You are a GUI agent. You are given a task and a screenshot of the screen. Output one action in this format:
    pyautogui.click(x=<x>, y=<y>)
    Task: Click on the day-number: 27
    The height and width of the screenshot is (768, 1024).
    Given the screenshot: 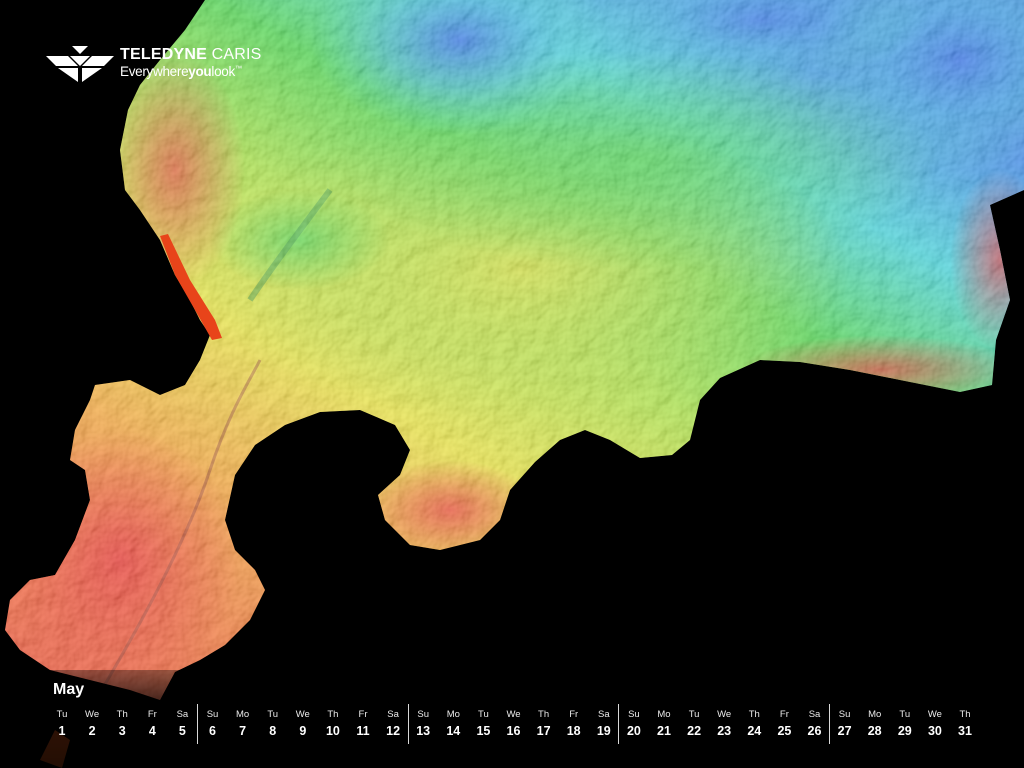 What is the action you would take?
    pyautogui.click(x=844, y=731)
    